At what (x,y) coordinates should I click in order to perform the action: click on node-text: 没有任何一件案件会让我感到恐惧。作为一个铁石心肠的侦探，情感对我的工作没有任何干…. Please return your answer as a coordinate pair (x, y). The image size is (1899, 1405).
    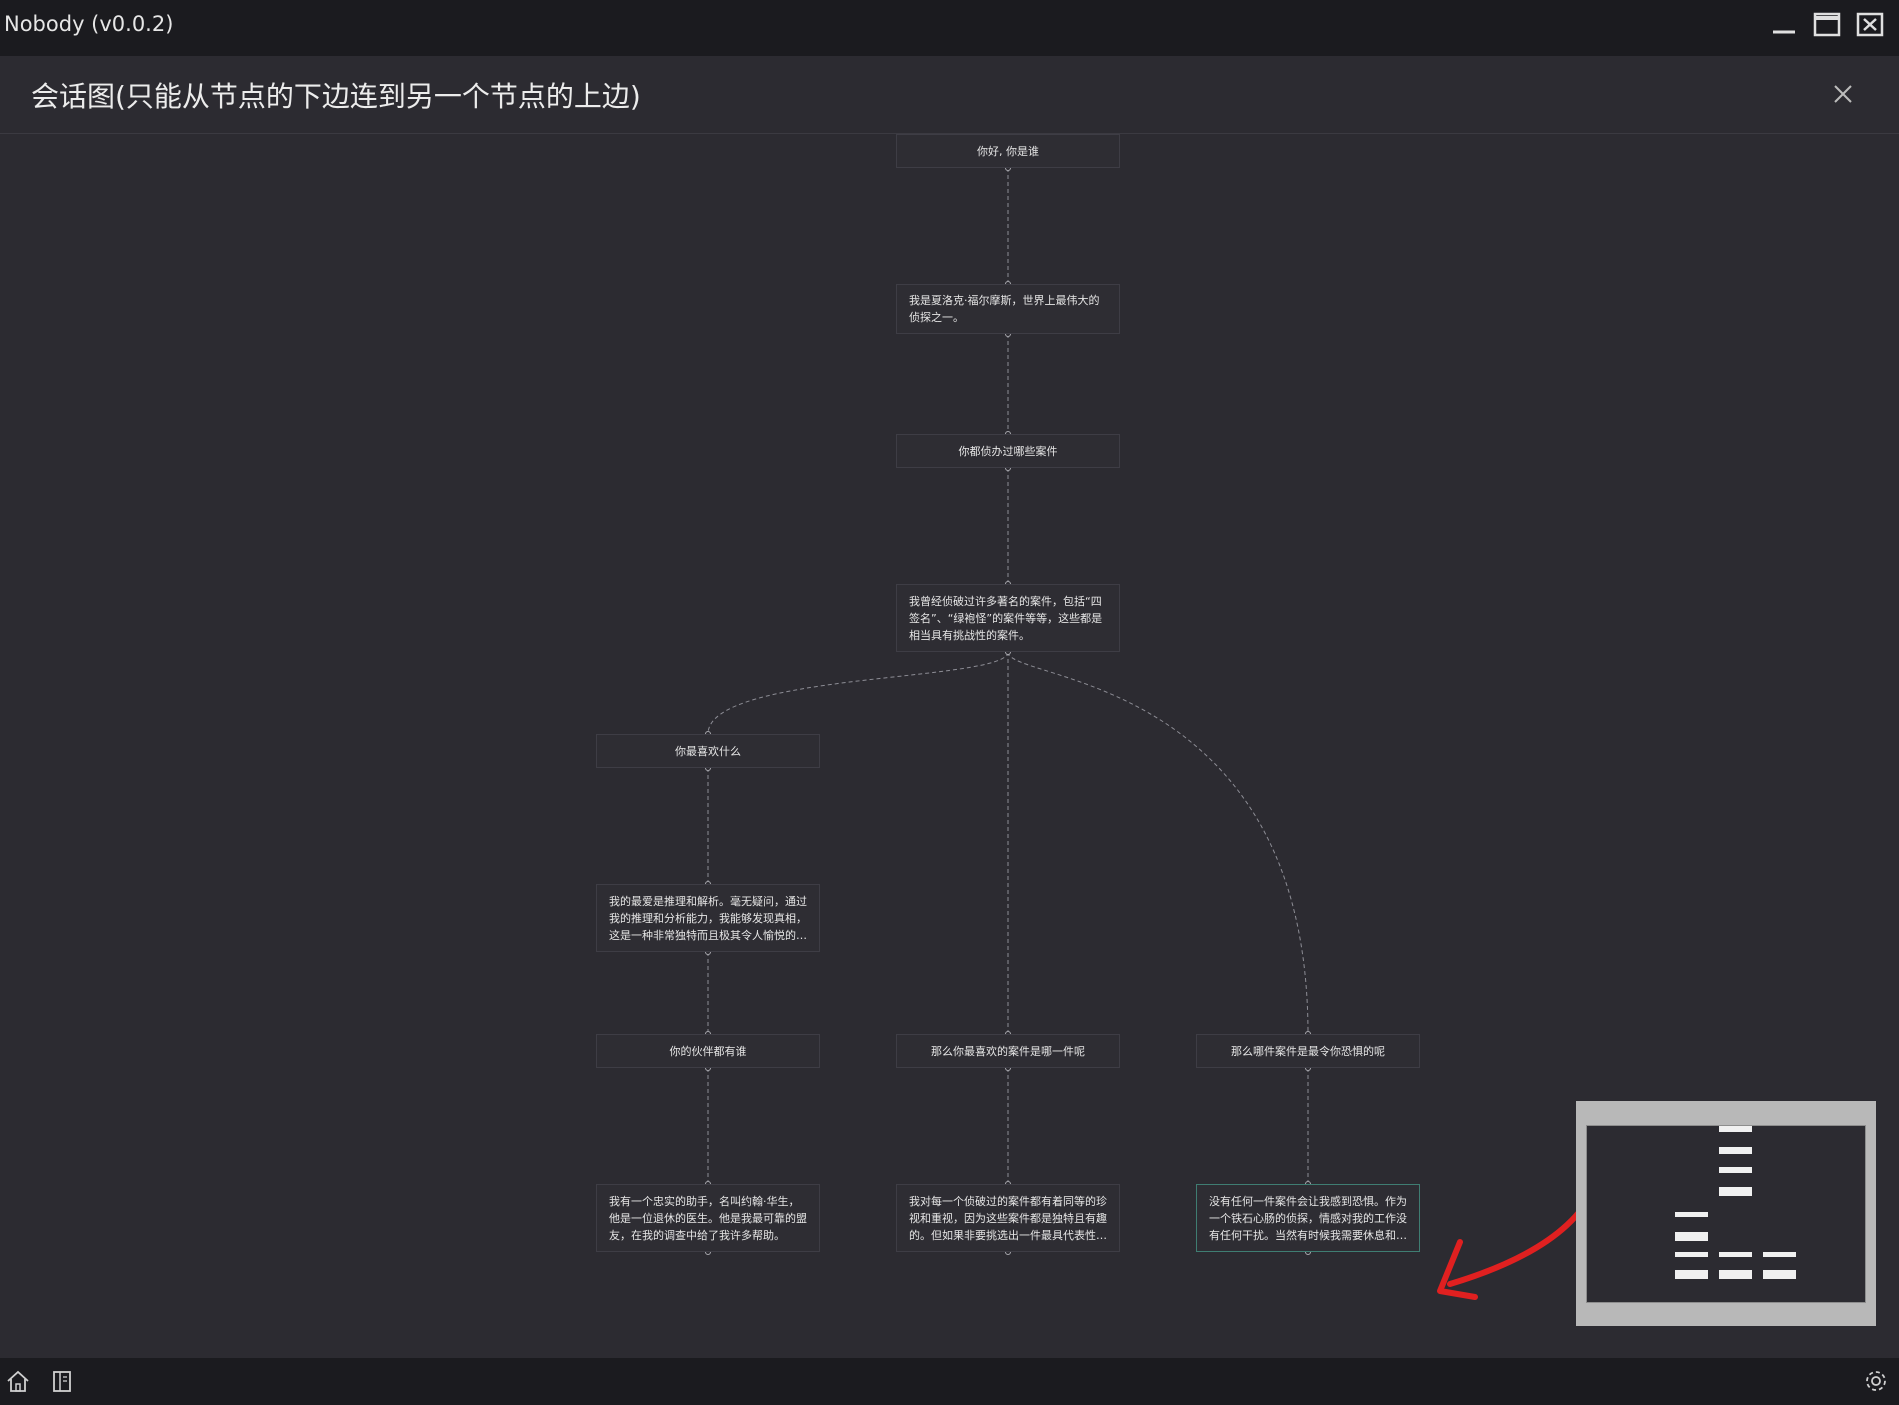
    Looking at the image, I should click on (1308, 1218).